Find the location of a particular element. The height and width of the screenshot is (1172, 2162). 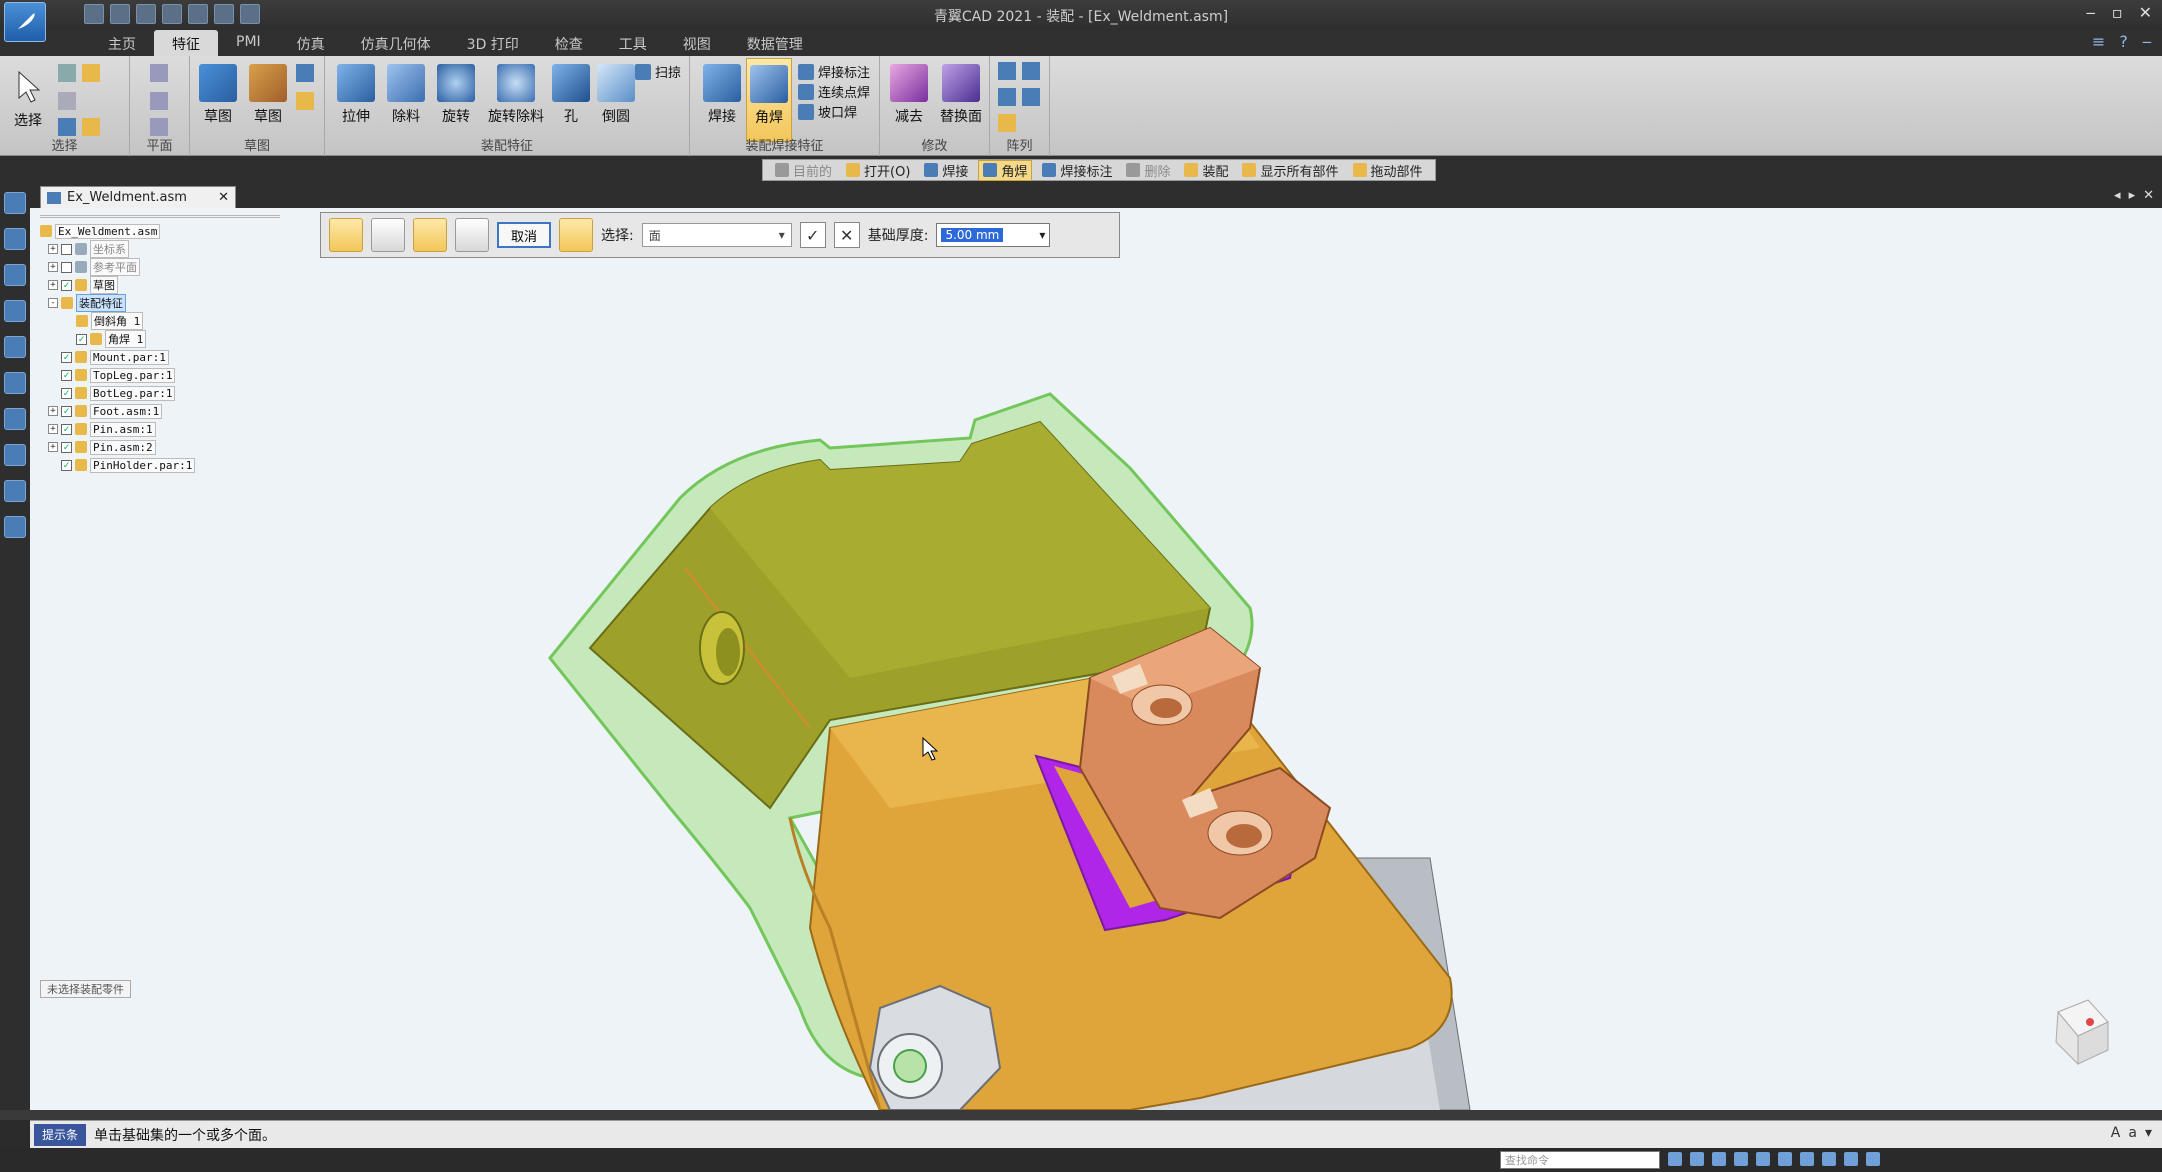

tree-item: ✓ 角焊 1 is located at coordinates (180, 339).